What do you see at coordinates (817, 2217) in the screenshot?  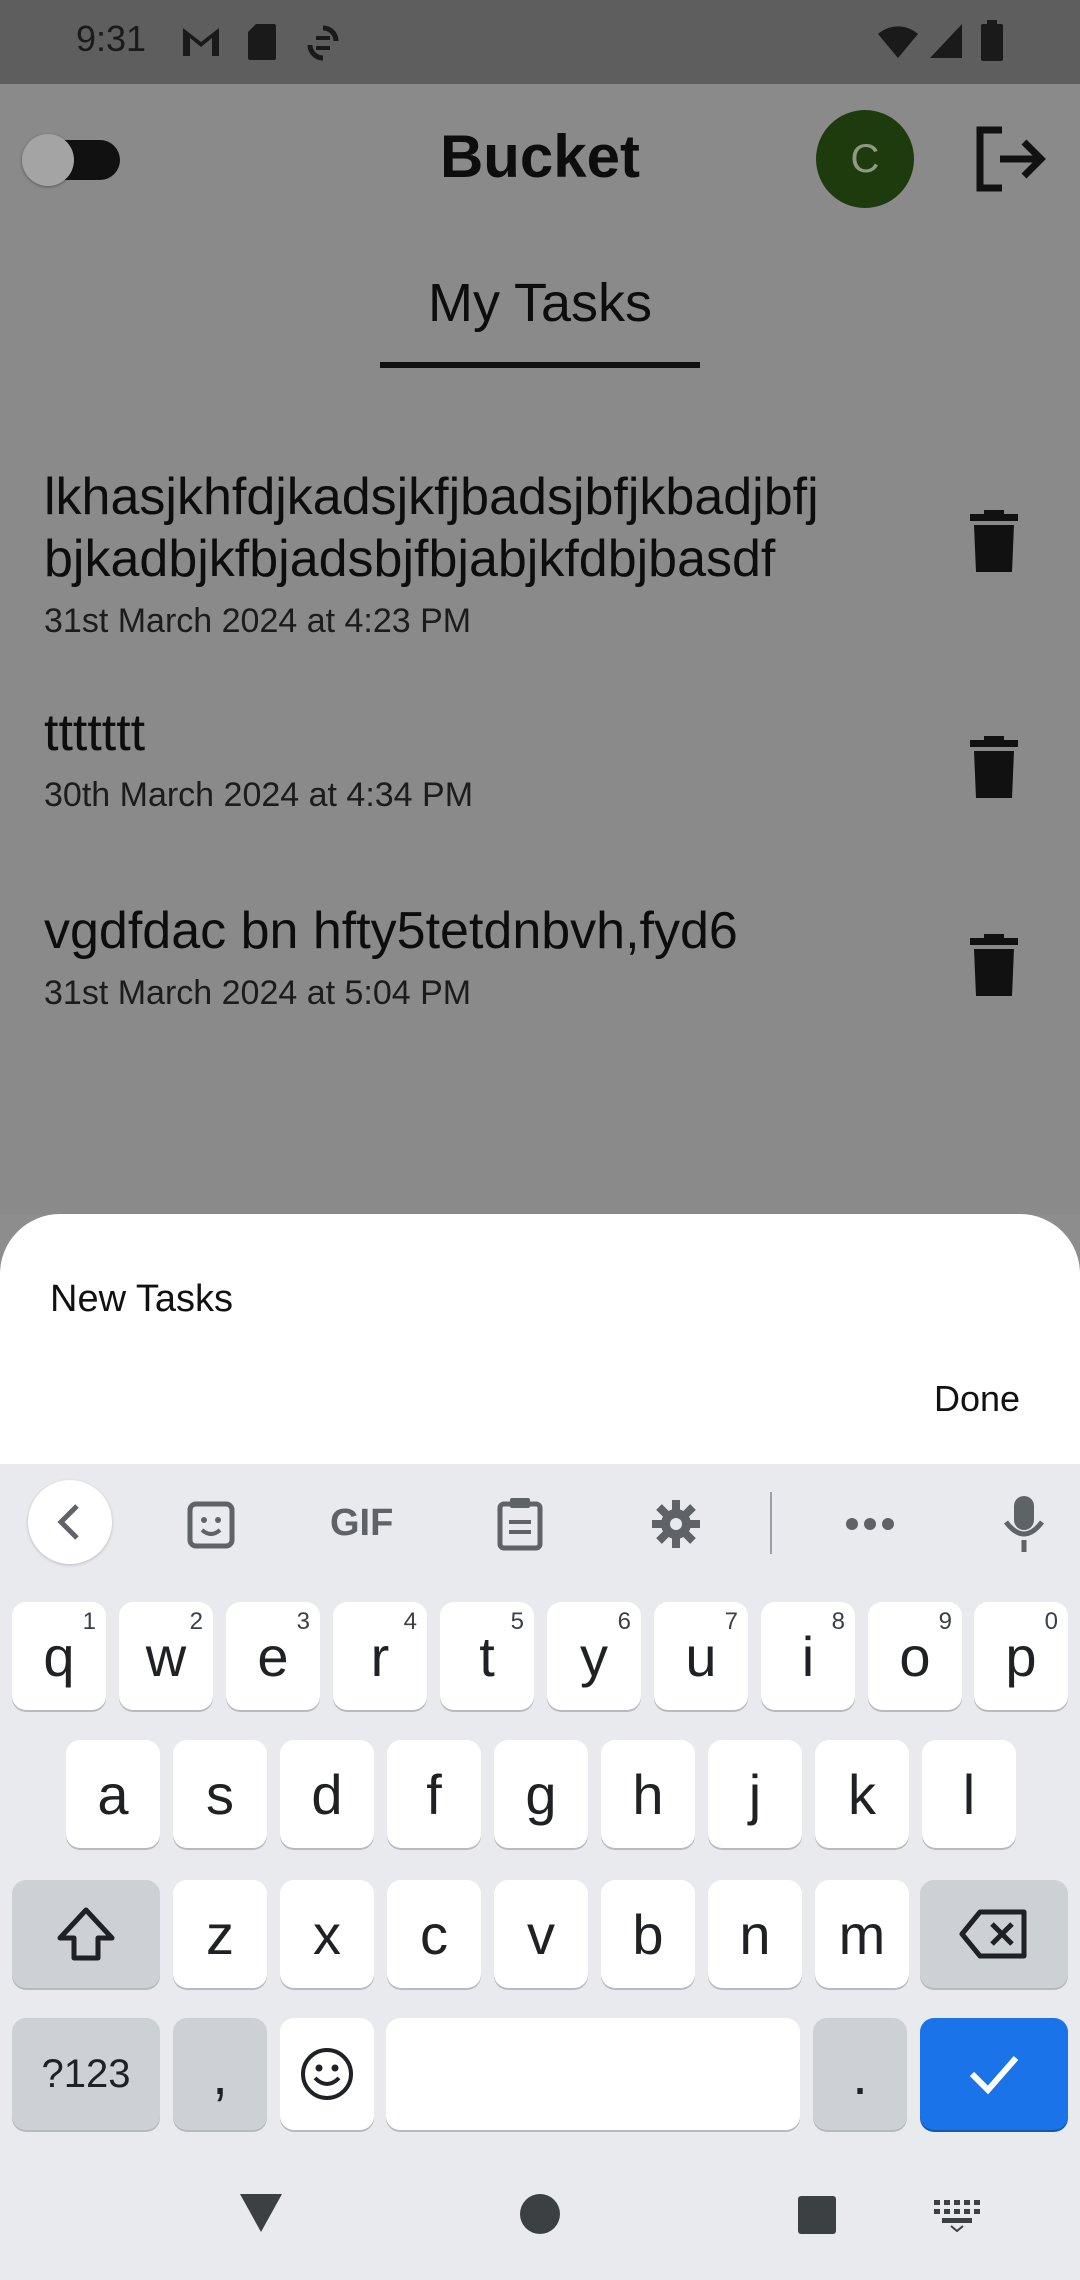 I see `nav-recents-icon` at bounding box center [817, 2217].